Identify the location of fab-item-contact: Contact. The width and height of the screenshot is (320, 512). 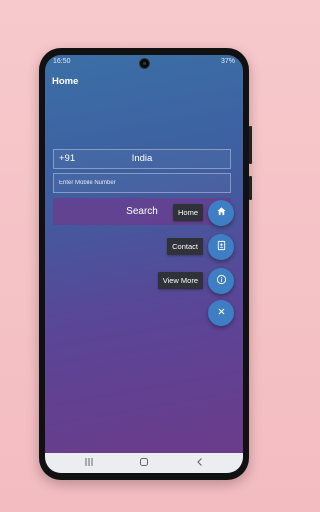
(194, 247).